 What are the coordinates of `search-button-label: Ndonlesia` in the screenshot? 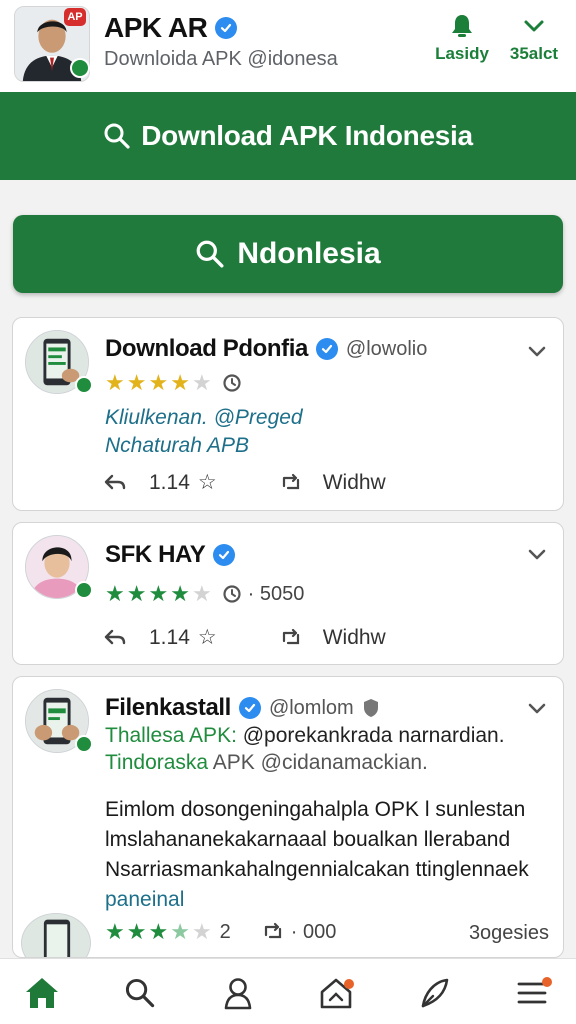 It's located at (309, 253).